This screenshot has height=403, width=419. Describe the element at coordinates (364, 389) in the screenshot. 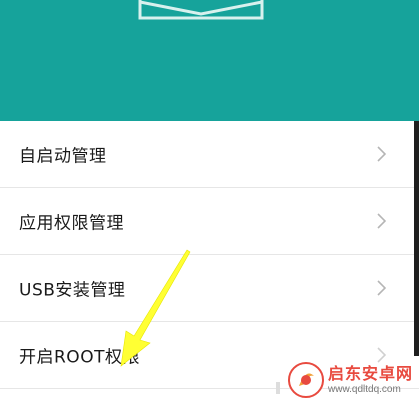

I see `watermark-url: www.qdltdq.com` at that location.